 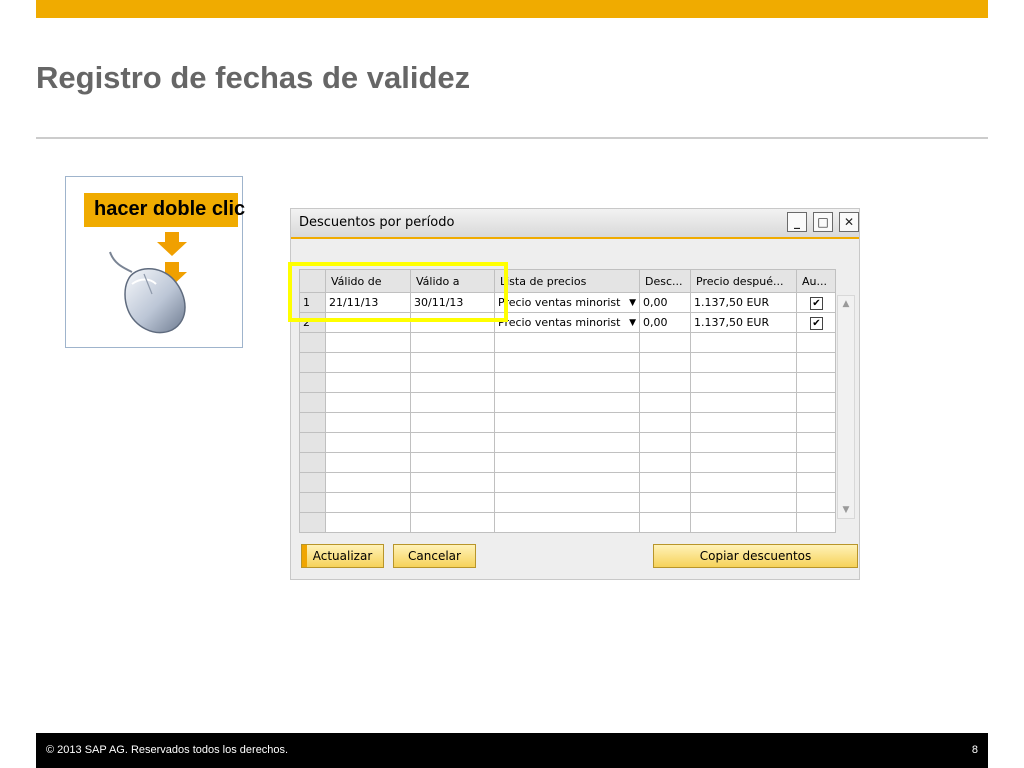 What do you see at coordinates (849, 222) in the screenshot?
I see `close-icon: ✕` at bounding box center [849, 222].